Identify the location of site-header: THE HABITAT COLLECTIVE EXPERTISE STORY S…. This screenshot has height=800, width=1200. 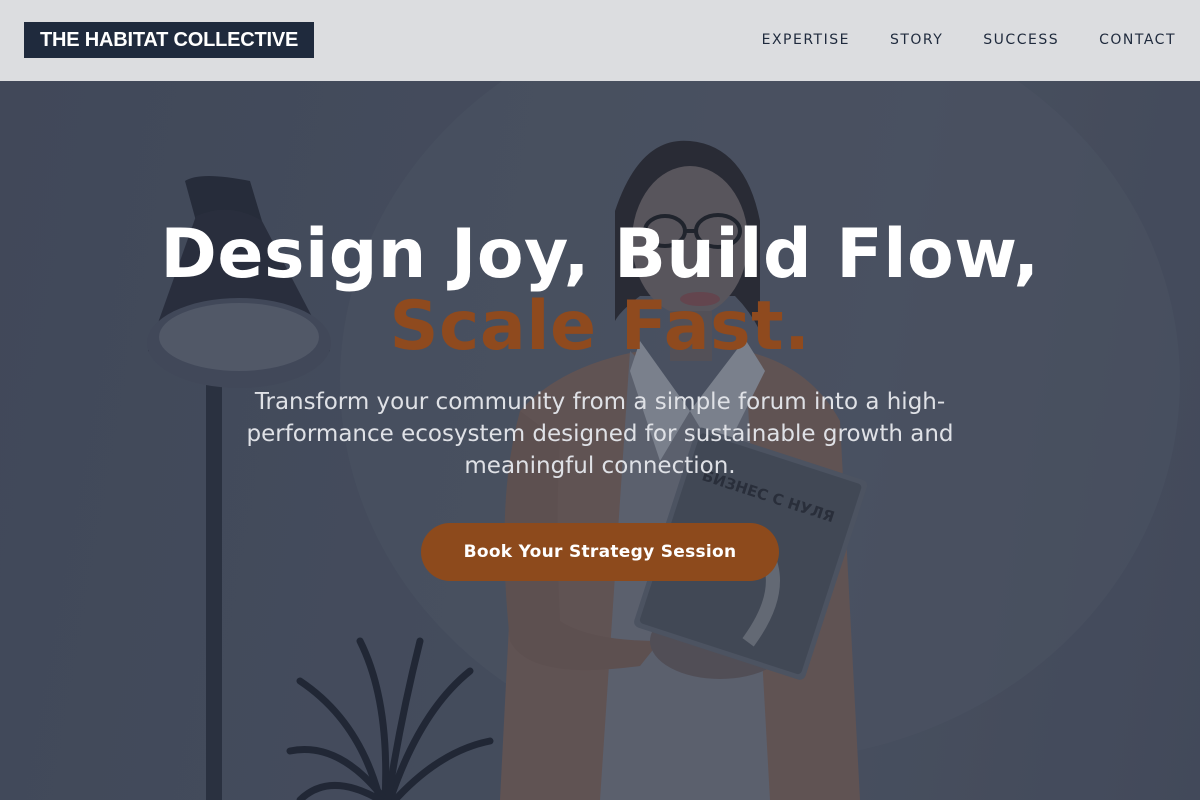
(600, 40).